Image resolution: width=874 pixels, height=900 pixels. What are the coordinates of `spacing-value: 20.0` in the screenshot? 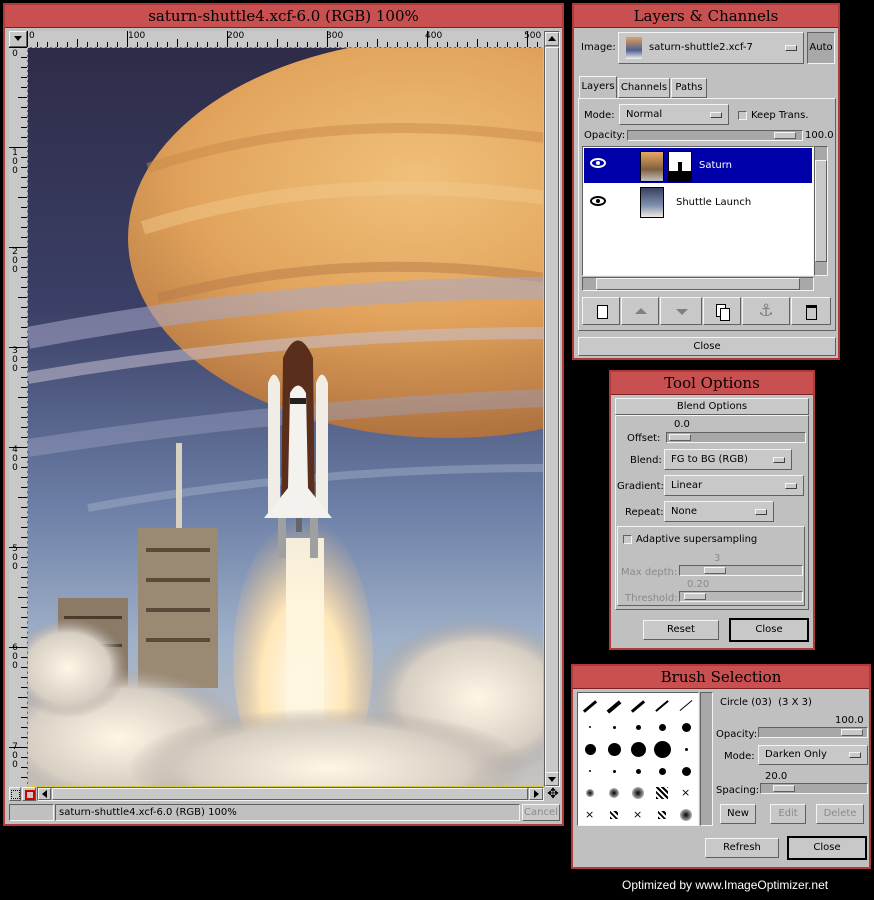 It's located at (776, 776).